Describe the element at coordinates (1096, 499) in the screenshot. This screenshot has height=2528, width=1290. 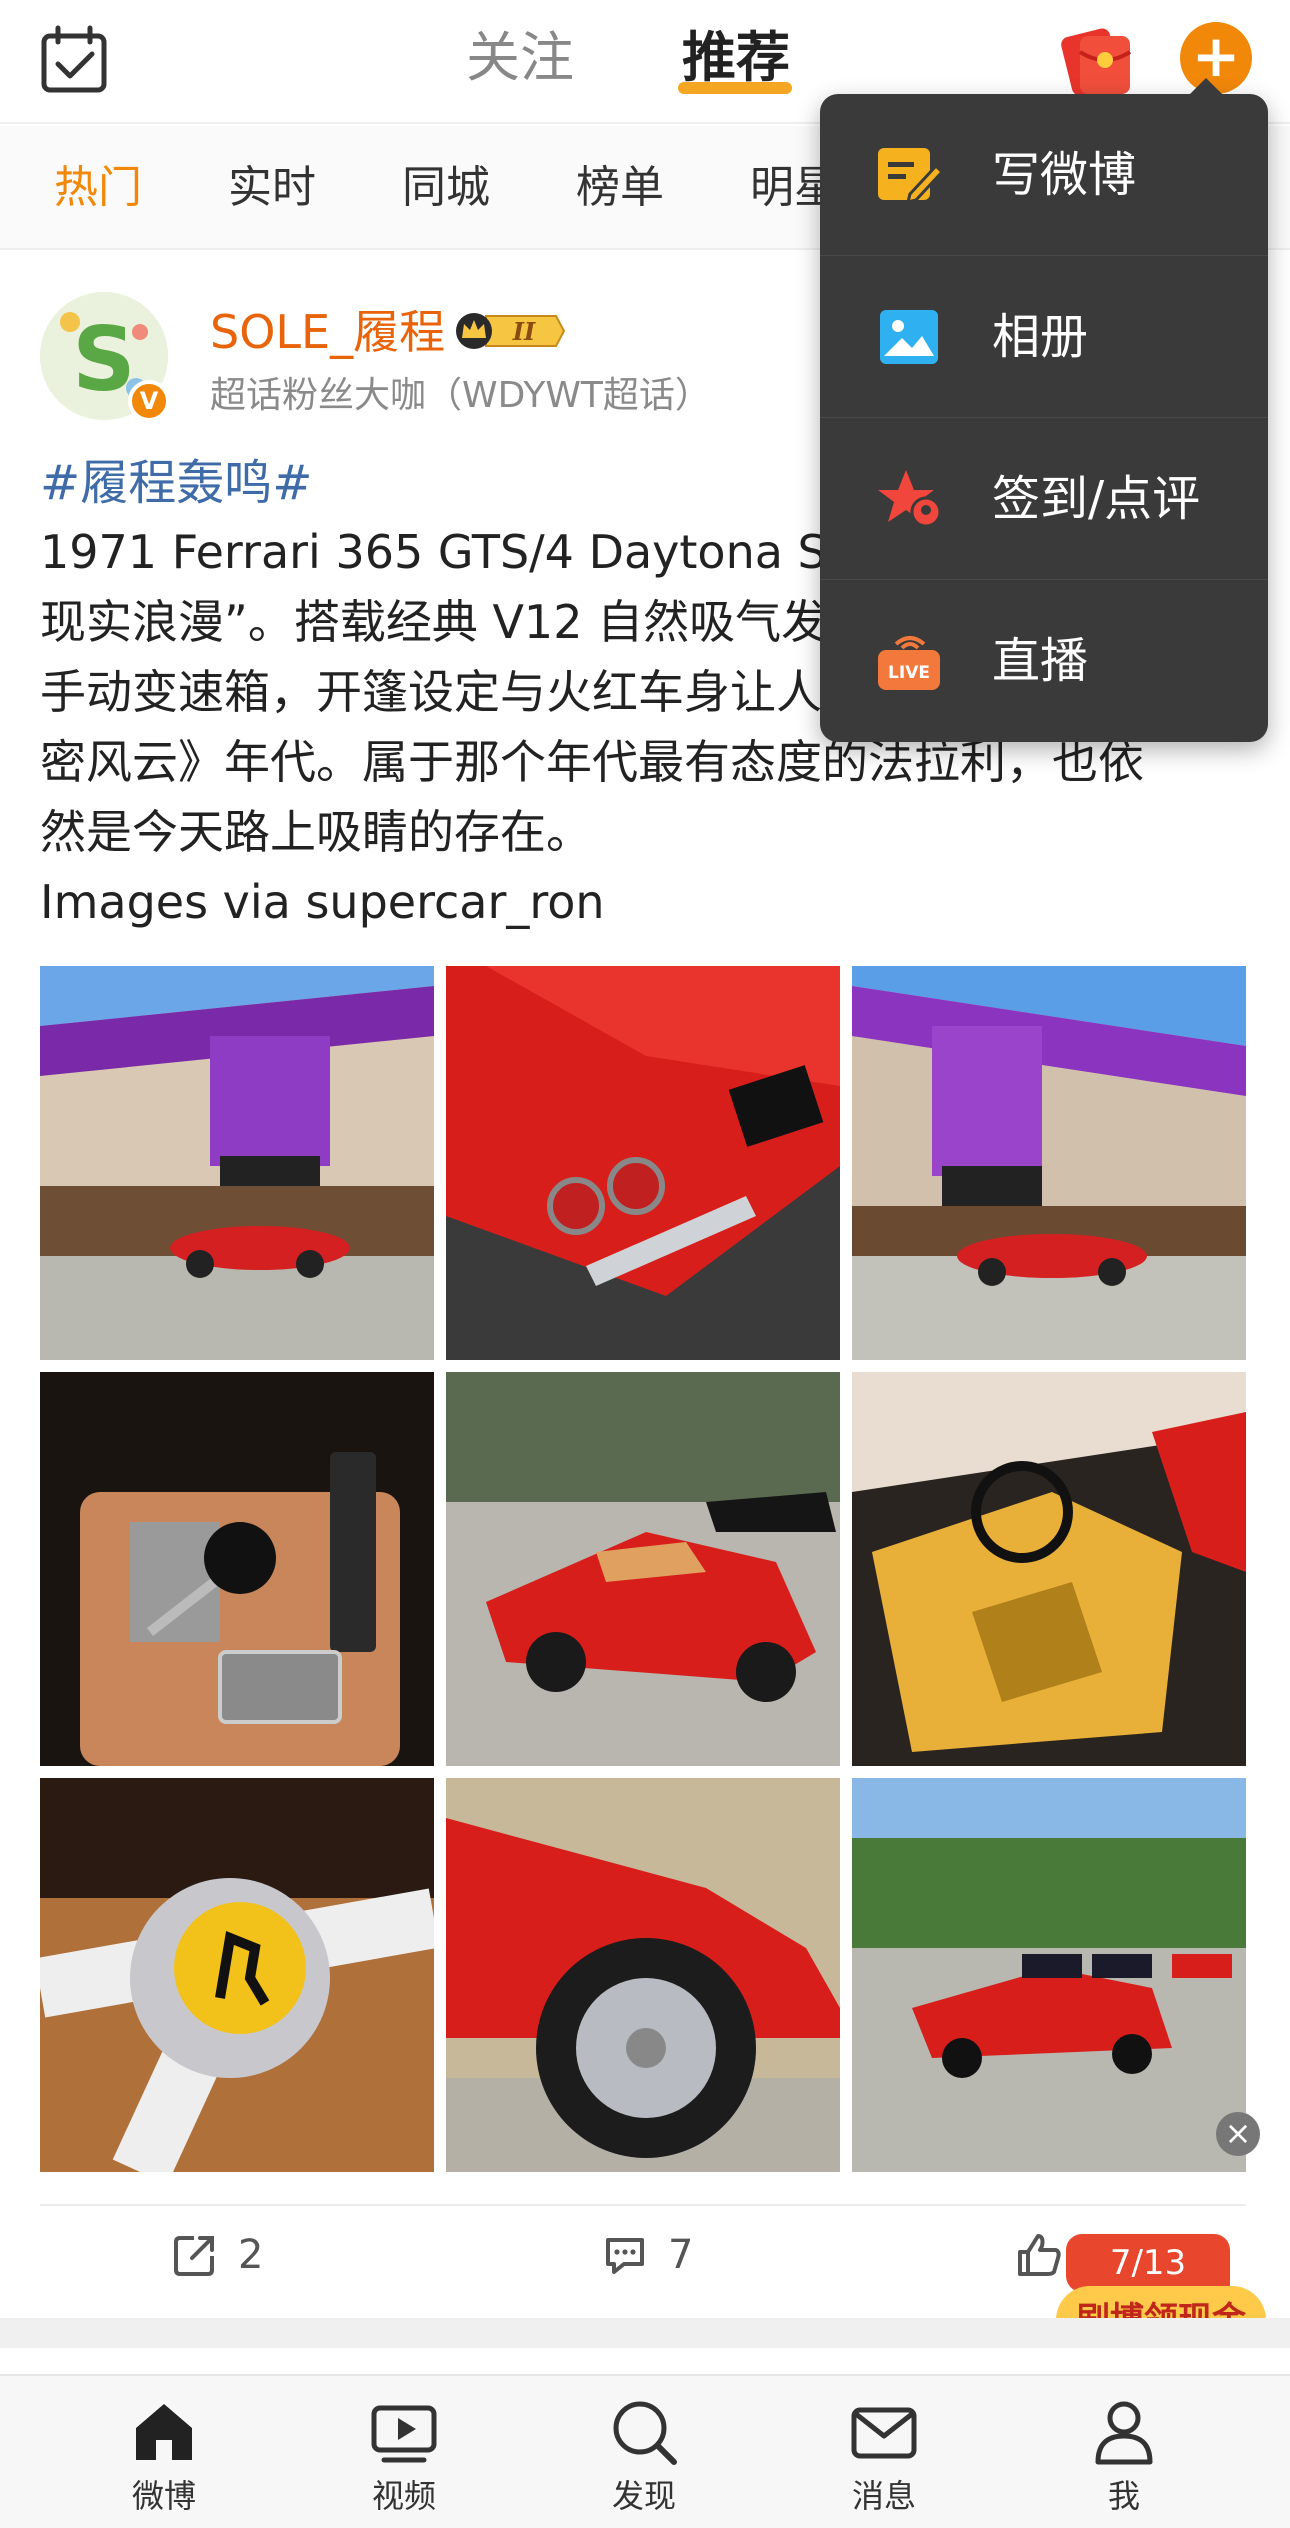
I see `menu-item-label: 签到/点评` at that location.